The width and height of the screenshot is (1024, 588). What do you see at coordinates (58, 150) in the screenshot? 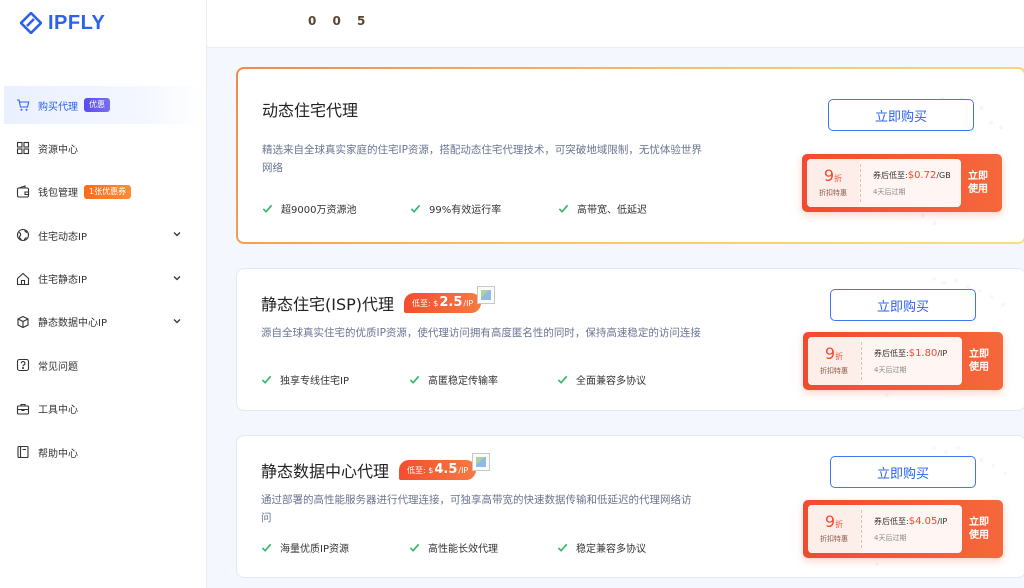
I see `sidebar-item-label: 资源中心` at bounding box center [58, 150].